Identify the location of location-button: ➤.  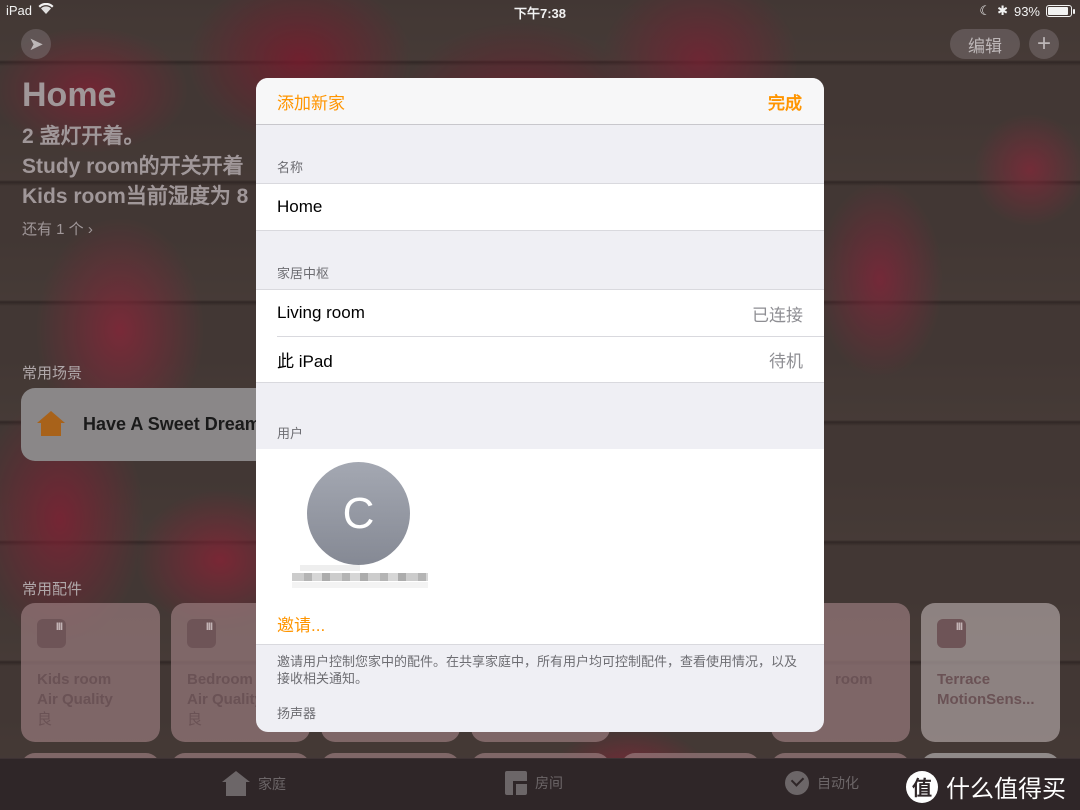
(36, 44).